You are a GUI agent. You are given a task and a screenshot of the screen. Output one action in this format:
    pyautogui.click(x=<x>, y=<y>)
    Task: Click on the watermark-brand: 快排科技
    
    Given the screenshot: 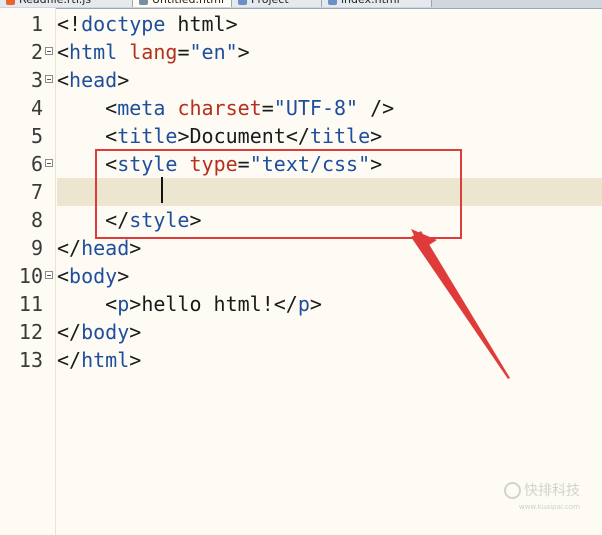 What is the action you would take?
    pyautogui.click(x=552, y=491)
    